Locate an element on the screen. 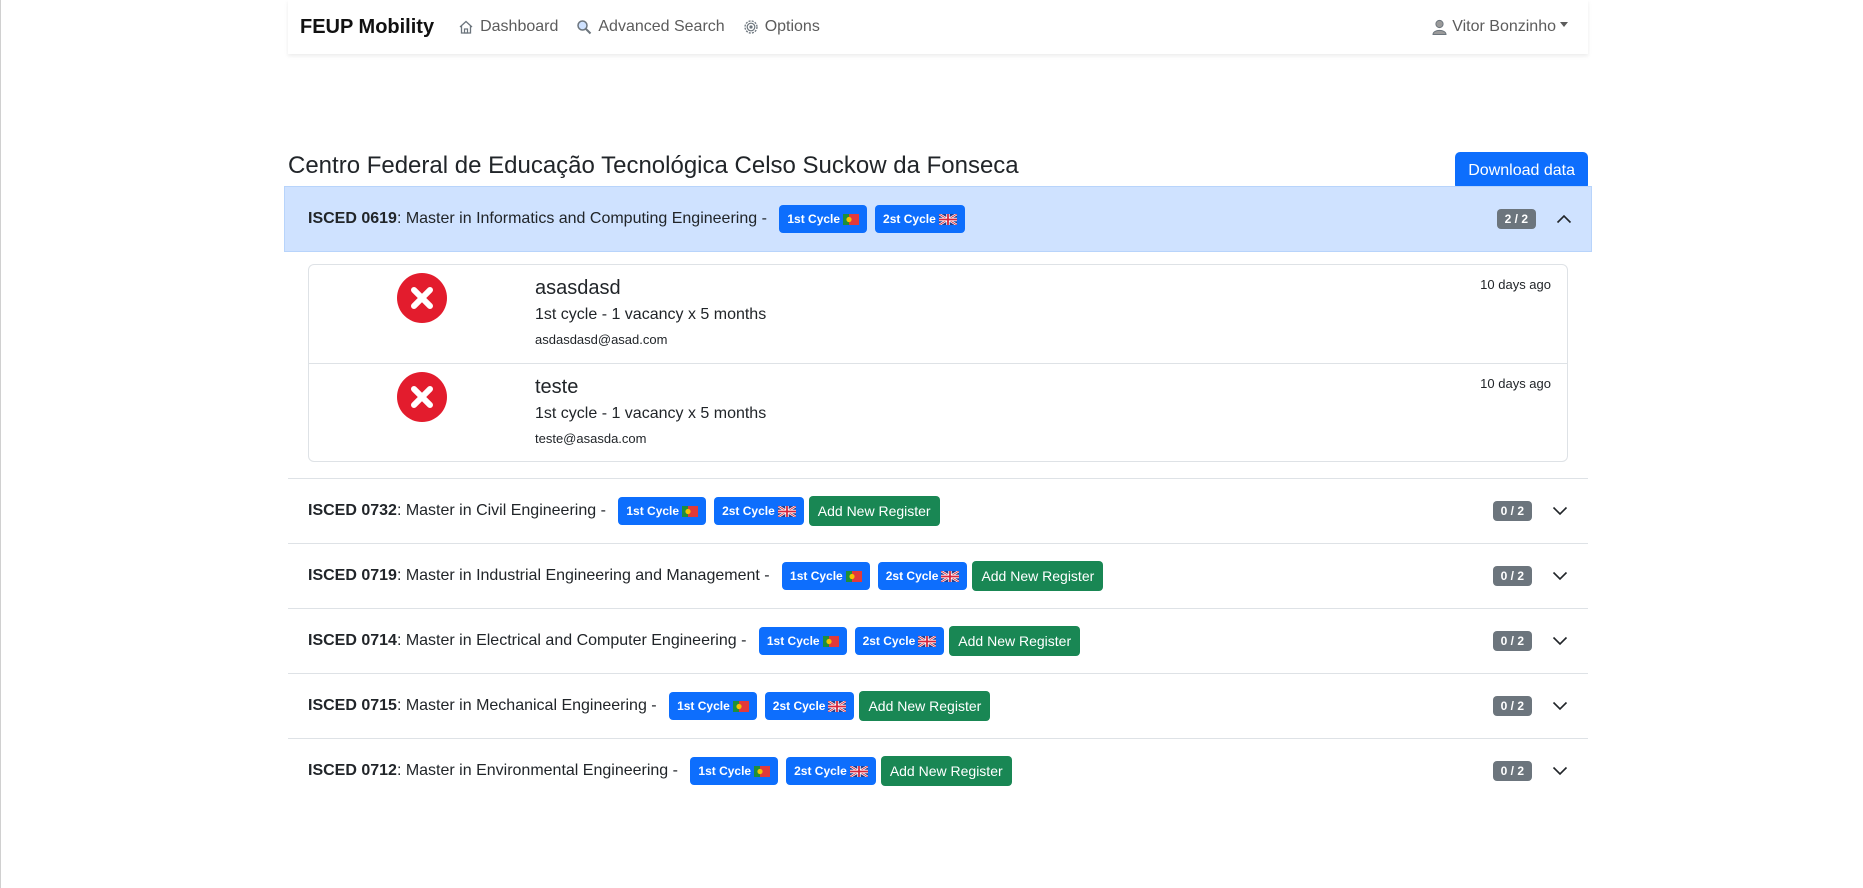 This screenshot has height=888, width=1863. course-code: ISCED 0619 is located at coordinates (352, 218).